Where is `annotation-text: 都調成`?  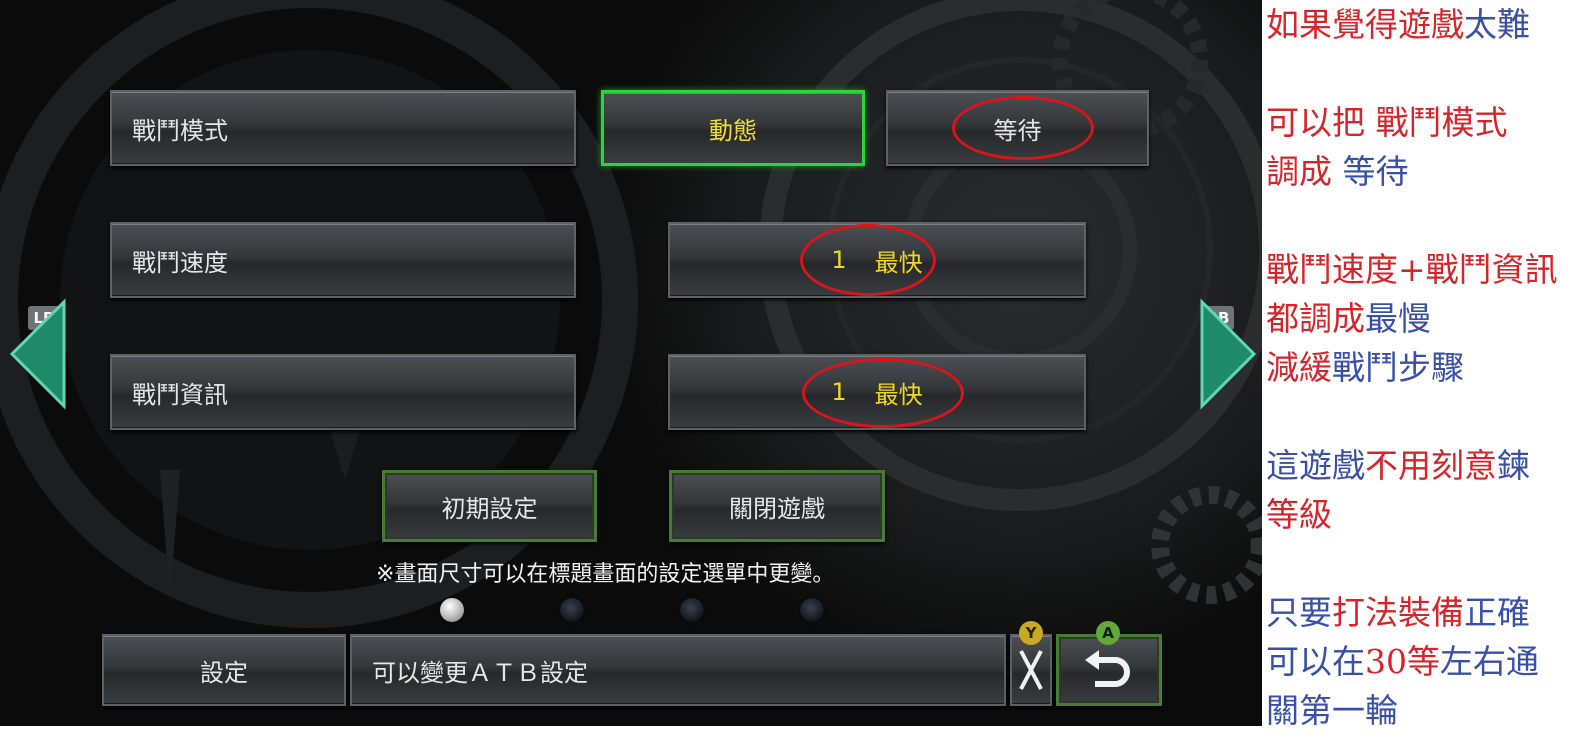 annotation-text: 都調成 is located at coordinates (1315, 318).